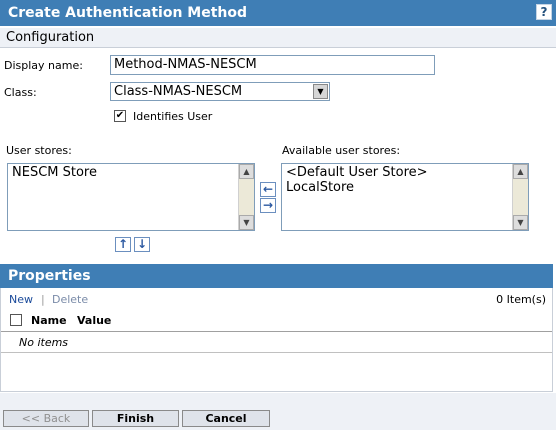 The width and height of the screenshot is (556, 430). What do you see at coordinates (405, 172) in the screenshot?
I see `list-item: <Default User Store>` at bounding box center [405, 172].